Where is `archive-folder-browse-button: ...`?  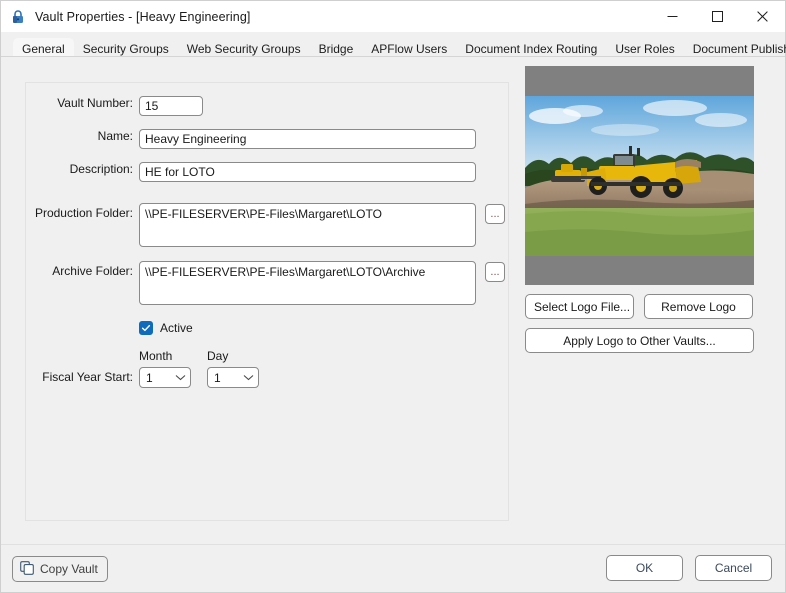 archive-folder-browse-button: ... is located at coordinates (495, 272).